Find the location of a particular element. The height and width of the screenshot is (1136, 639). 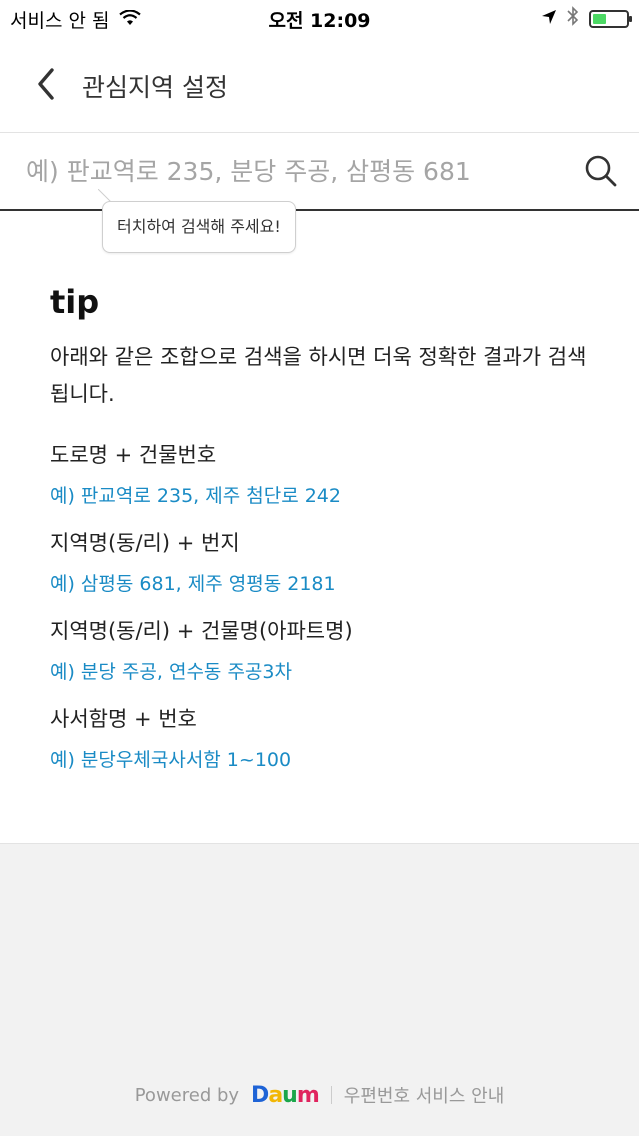

search-bar is located at coordinates (319, 172).